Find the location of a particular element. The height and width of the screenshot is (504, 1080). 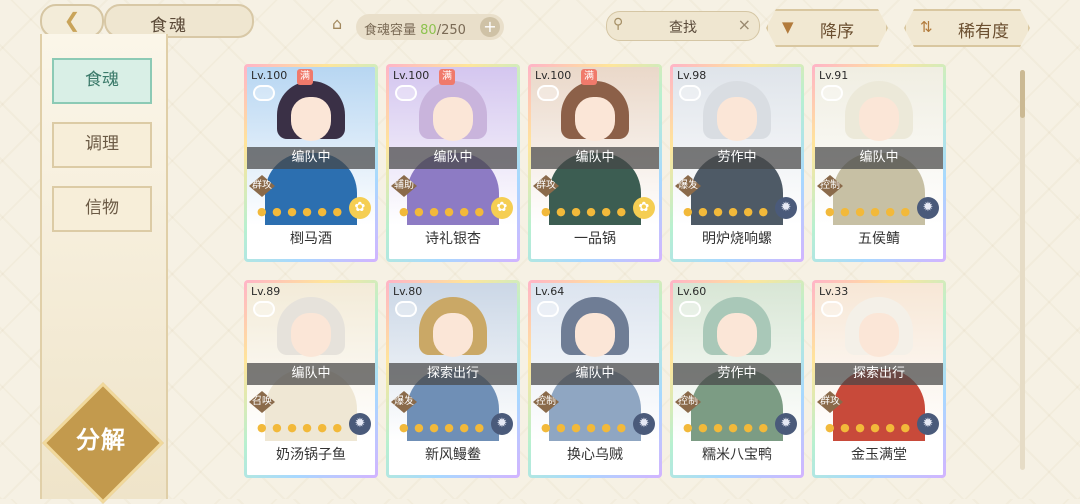

decompose-label: 分解 is located at coordinates (101, 440).